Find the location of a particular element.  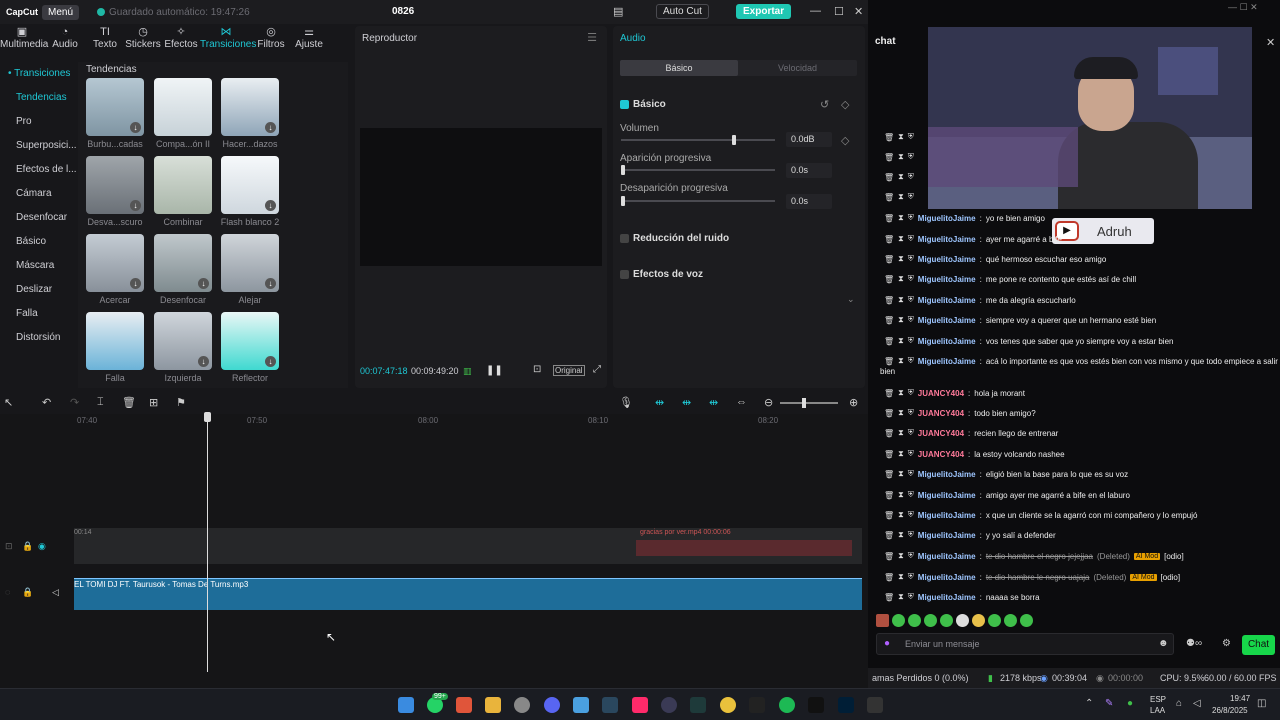

select-tool-icon: ↖ is located at coordinates (8, 402).